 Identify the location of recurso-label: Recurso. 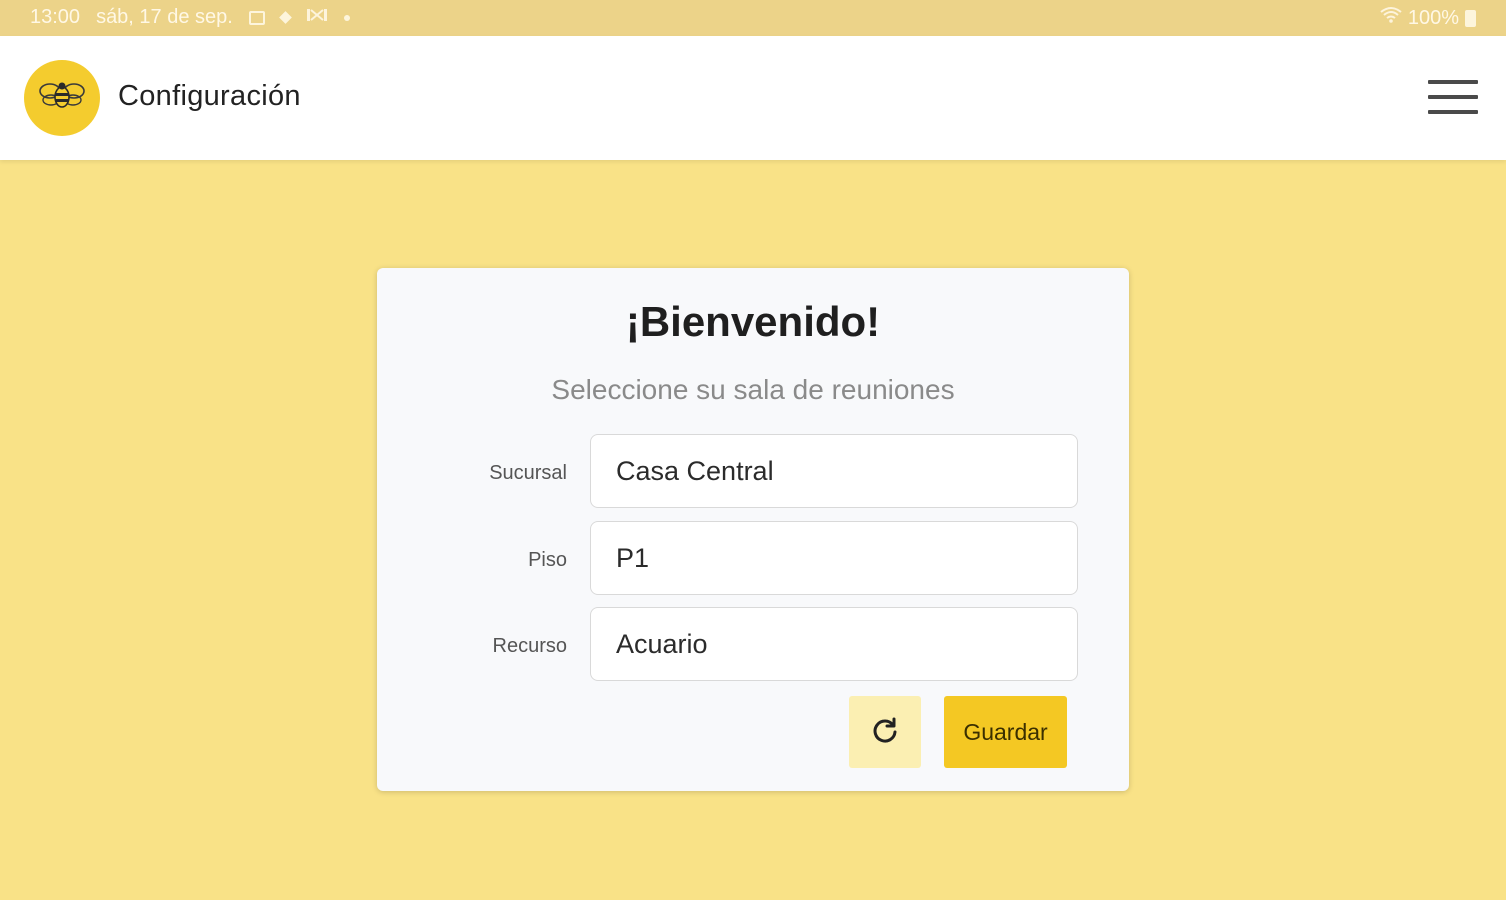
(529, 646).